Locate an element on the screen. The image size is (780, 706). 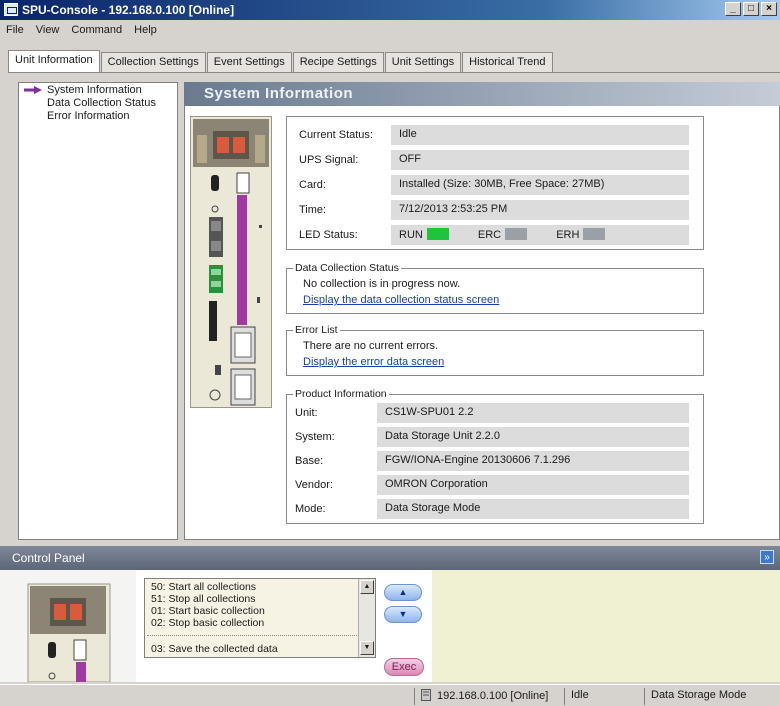
command-list-scrollbar: ▲ ▼ is located at coordinates (366, 618).